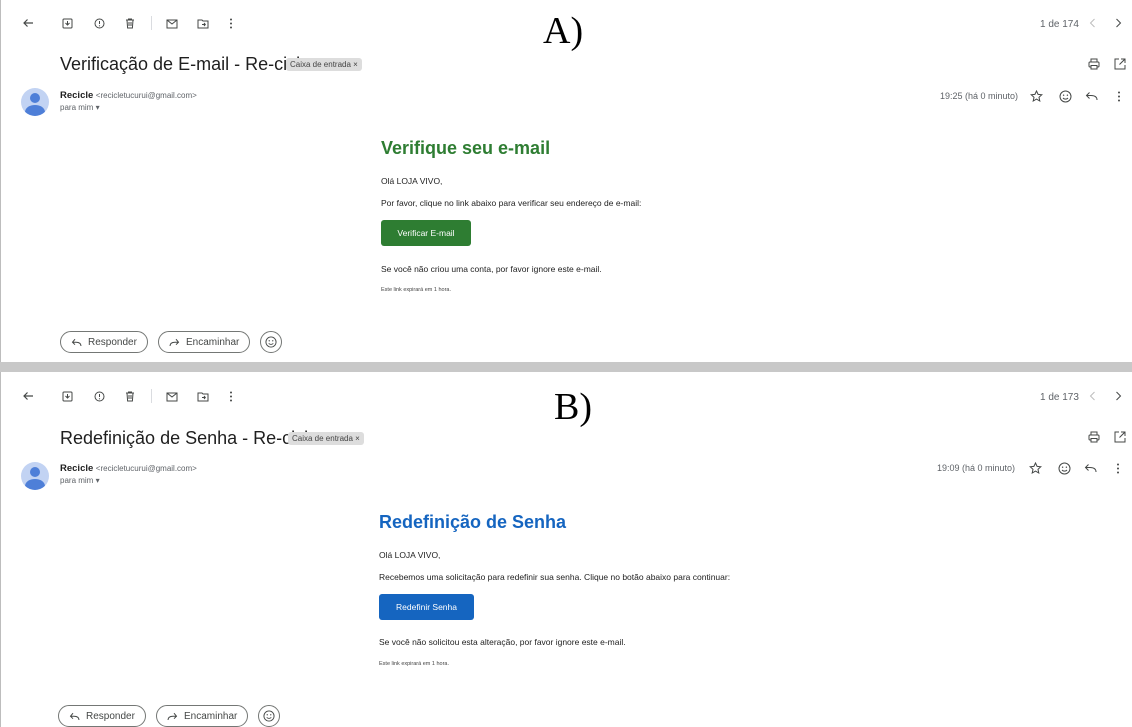  I want to click on email-heading: Verifique seu e-mail, so click(466, 148).